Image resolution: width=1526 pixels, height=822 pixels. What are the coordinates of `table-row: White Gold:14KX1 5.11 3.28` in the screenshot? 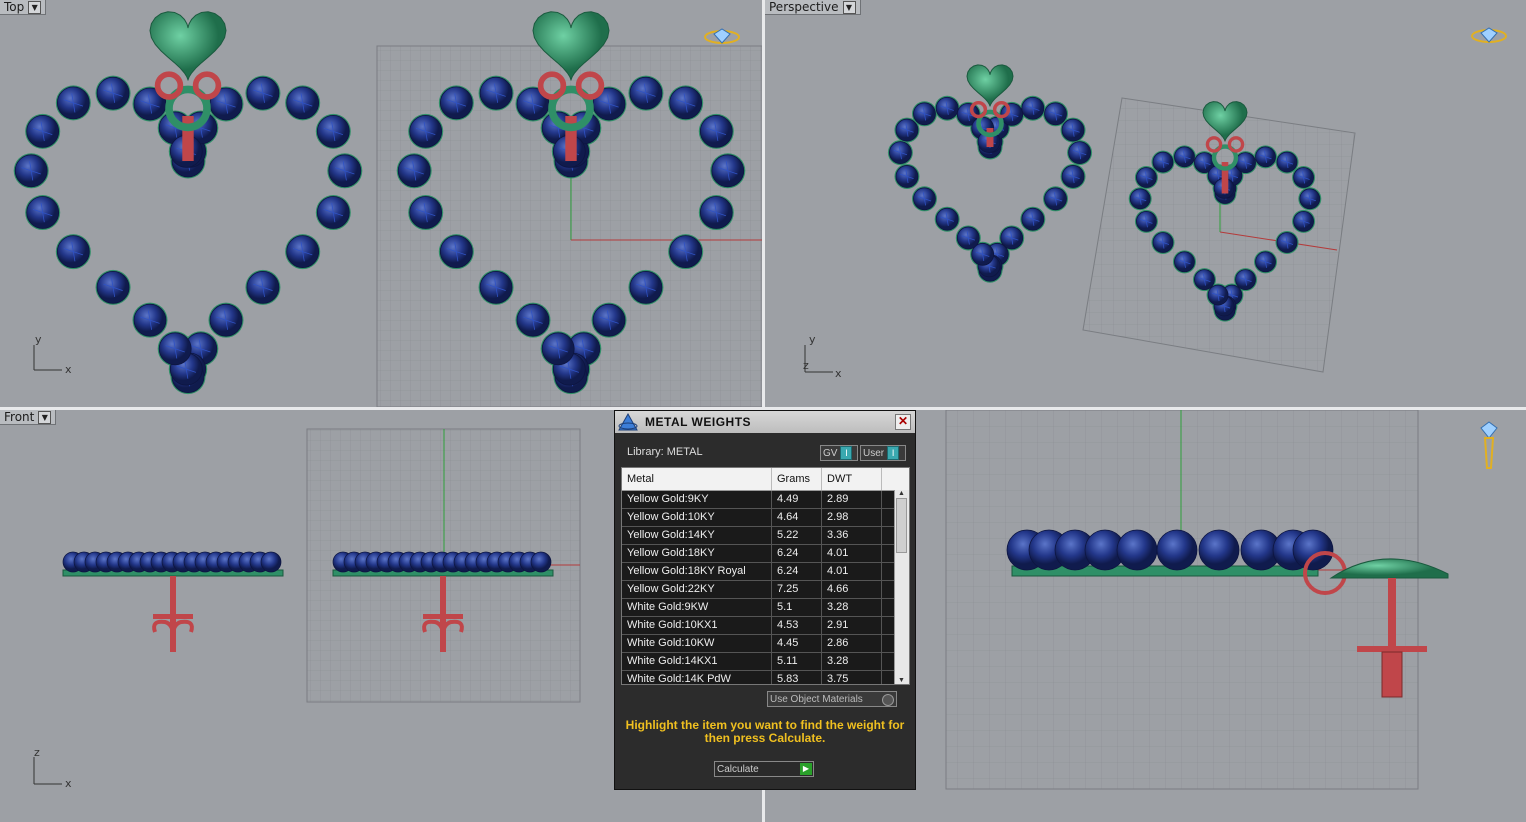 It's located at (765, 662).